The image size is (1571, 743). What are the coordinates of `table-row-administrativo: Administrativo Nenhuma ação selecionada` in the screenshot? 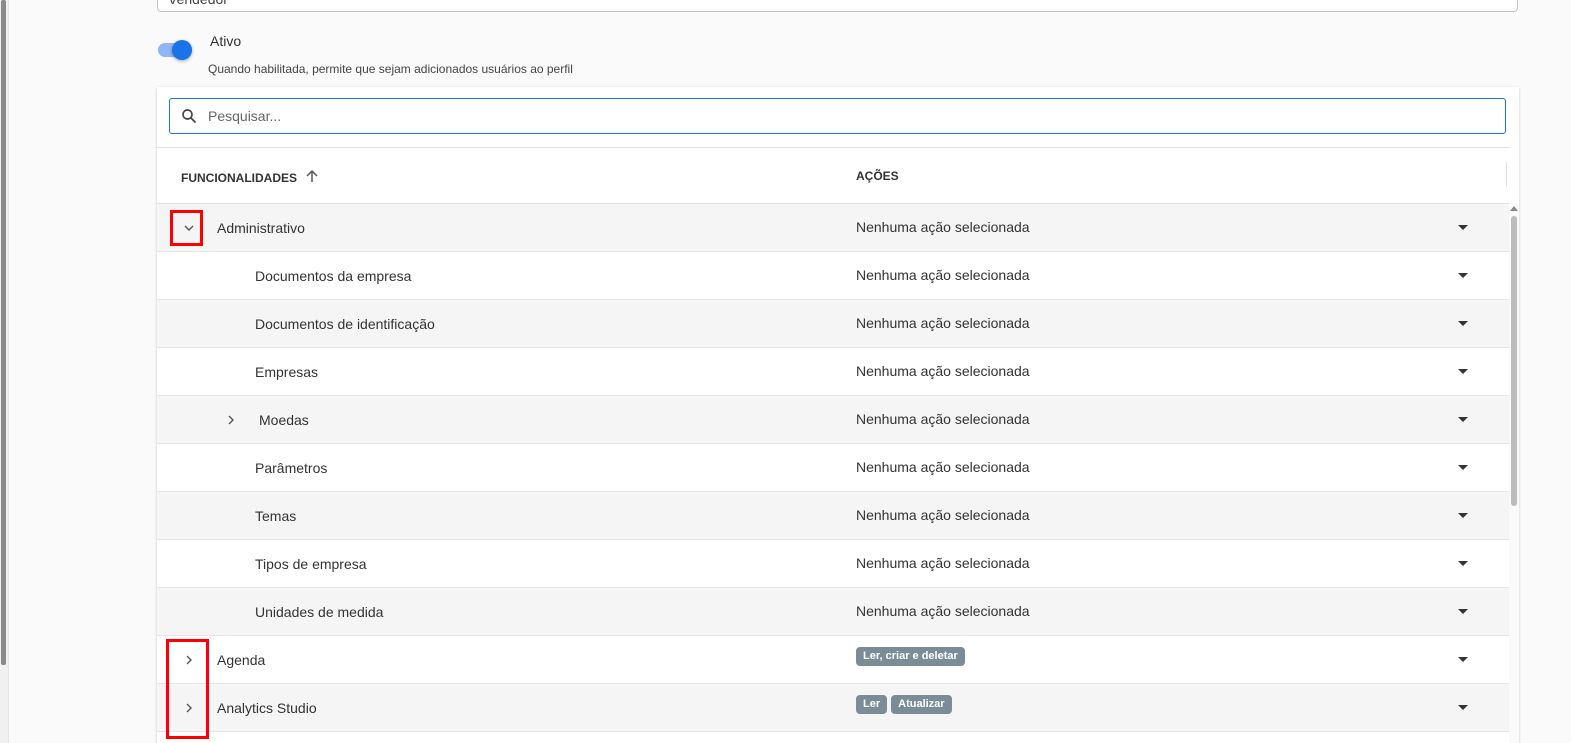 It's located at (833, 228).